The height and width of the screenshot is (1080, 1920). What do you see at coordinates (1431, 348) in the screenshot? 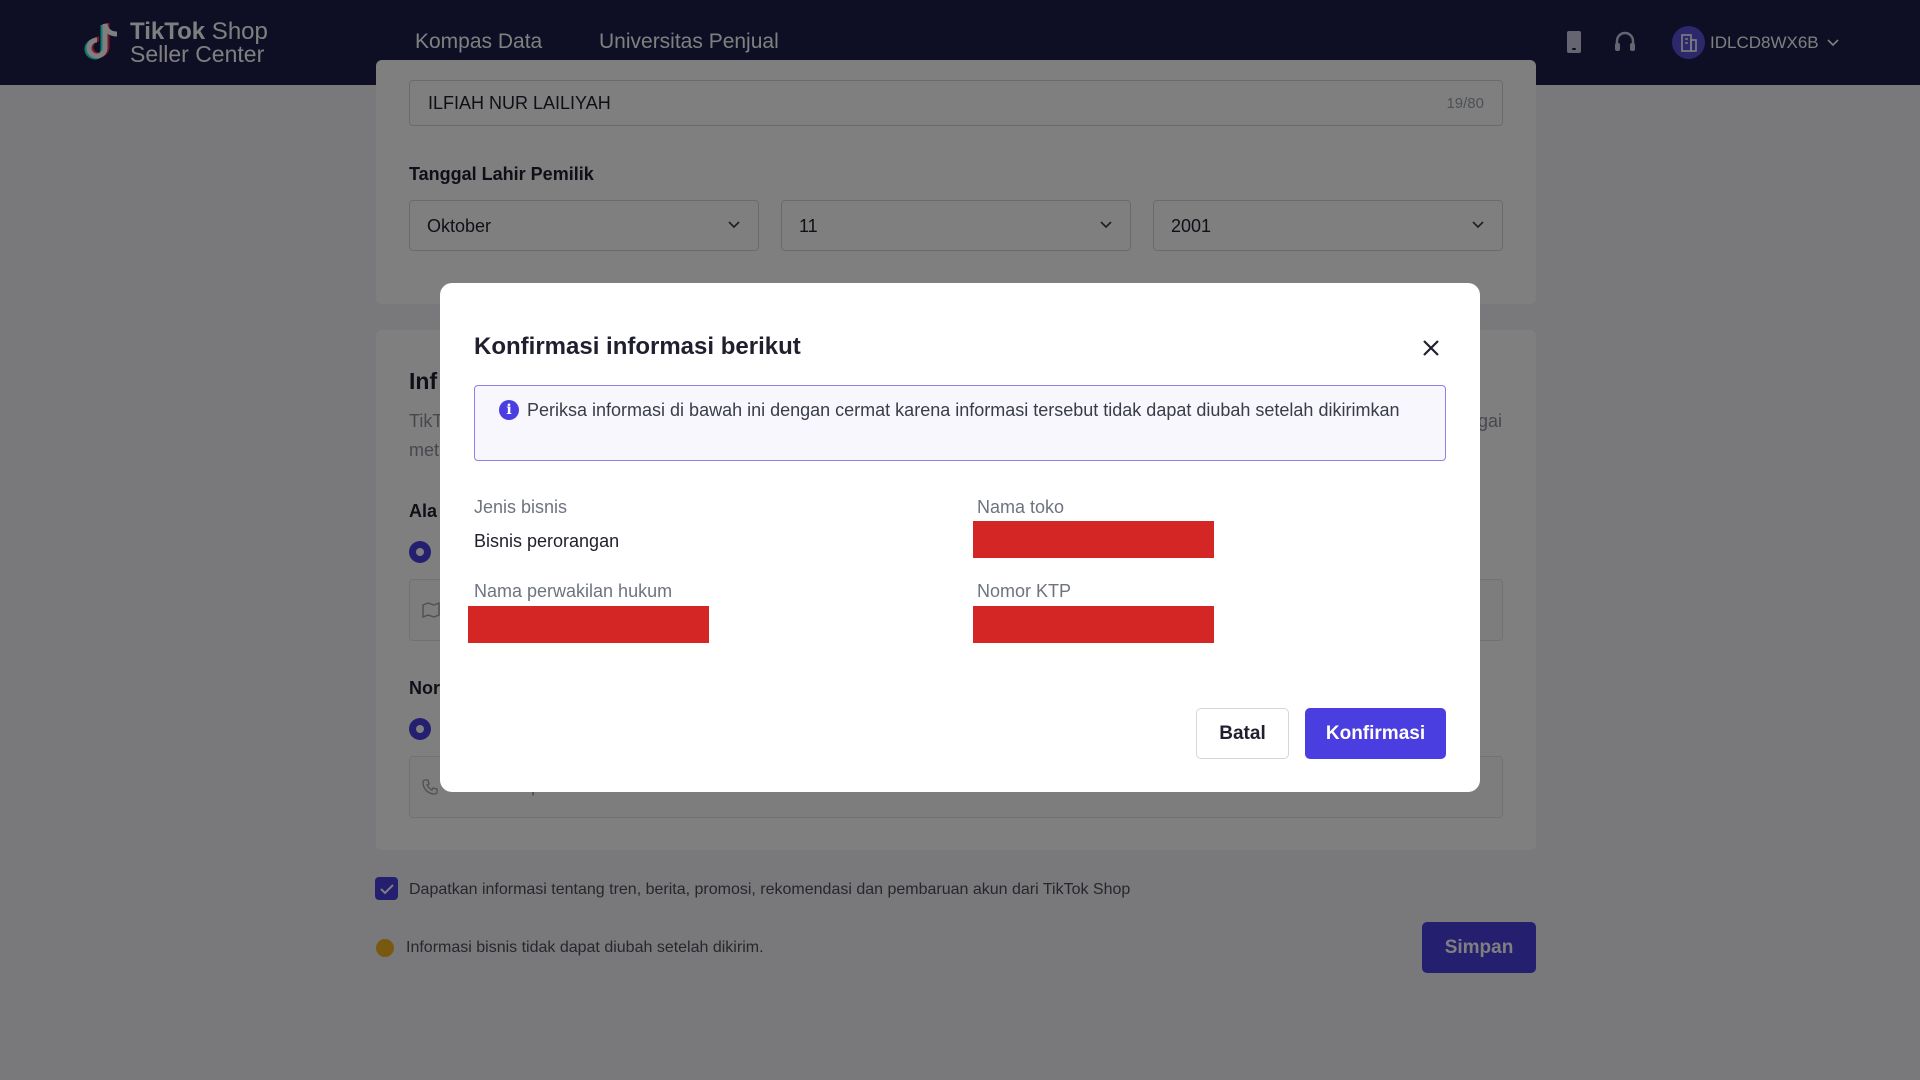
I see `close-icon` at bounding box center [1431, 348].